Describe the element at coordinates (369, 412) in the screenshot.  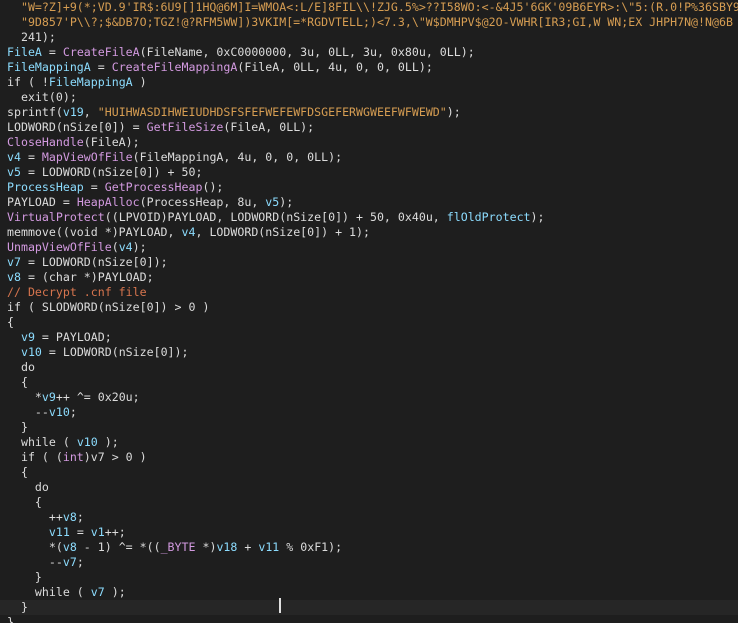
I see `code-line: --v10;` at that location.